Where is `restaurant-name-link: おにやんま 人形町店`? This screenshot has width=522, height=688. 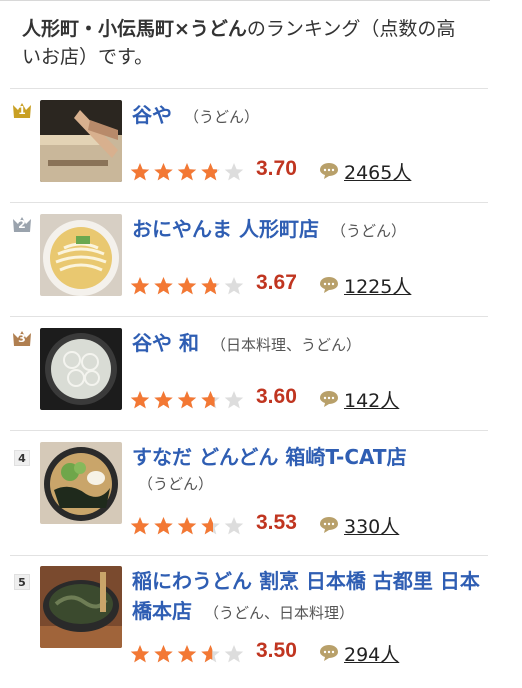
restaurant-name-link: おにやんま 人形町店 is located at coordinates (225, 229).